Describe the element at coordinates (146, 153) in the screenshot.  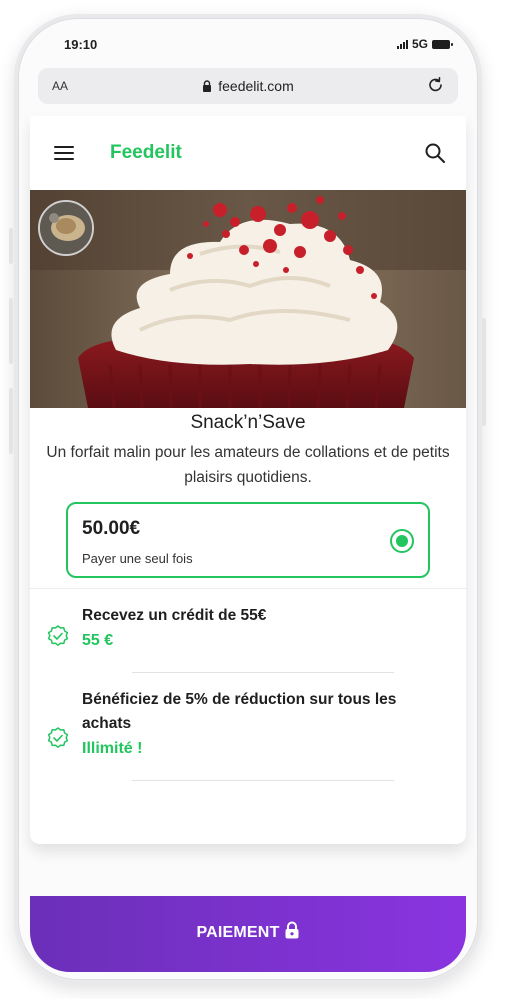
I see `brand-logo: Feedelit` at that location.